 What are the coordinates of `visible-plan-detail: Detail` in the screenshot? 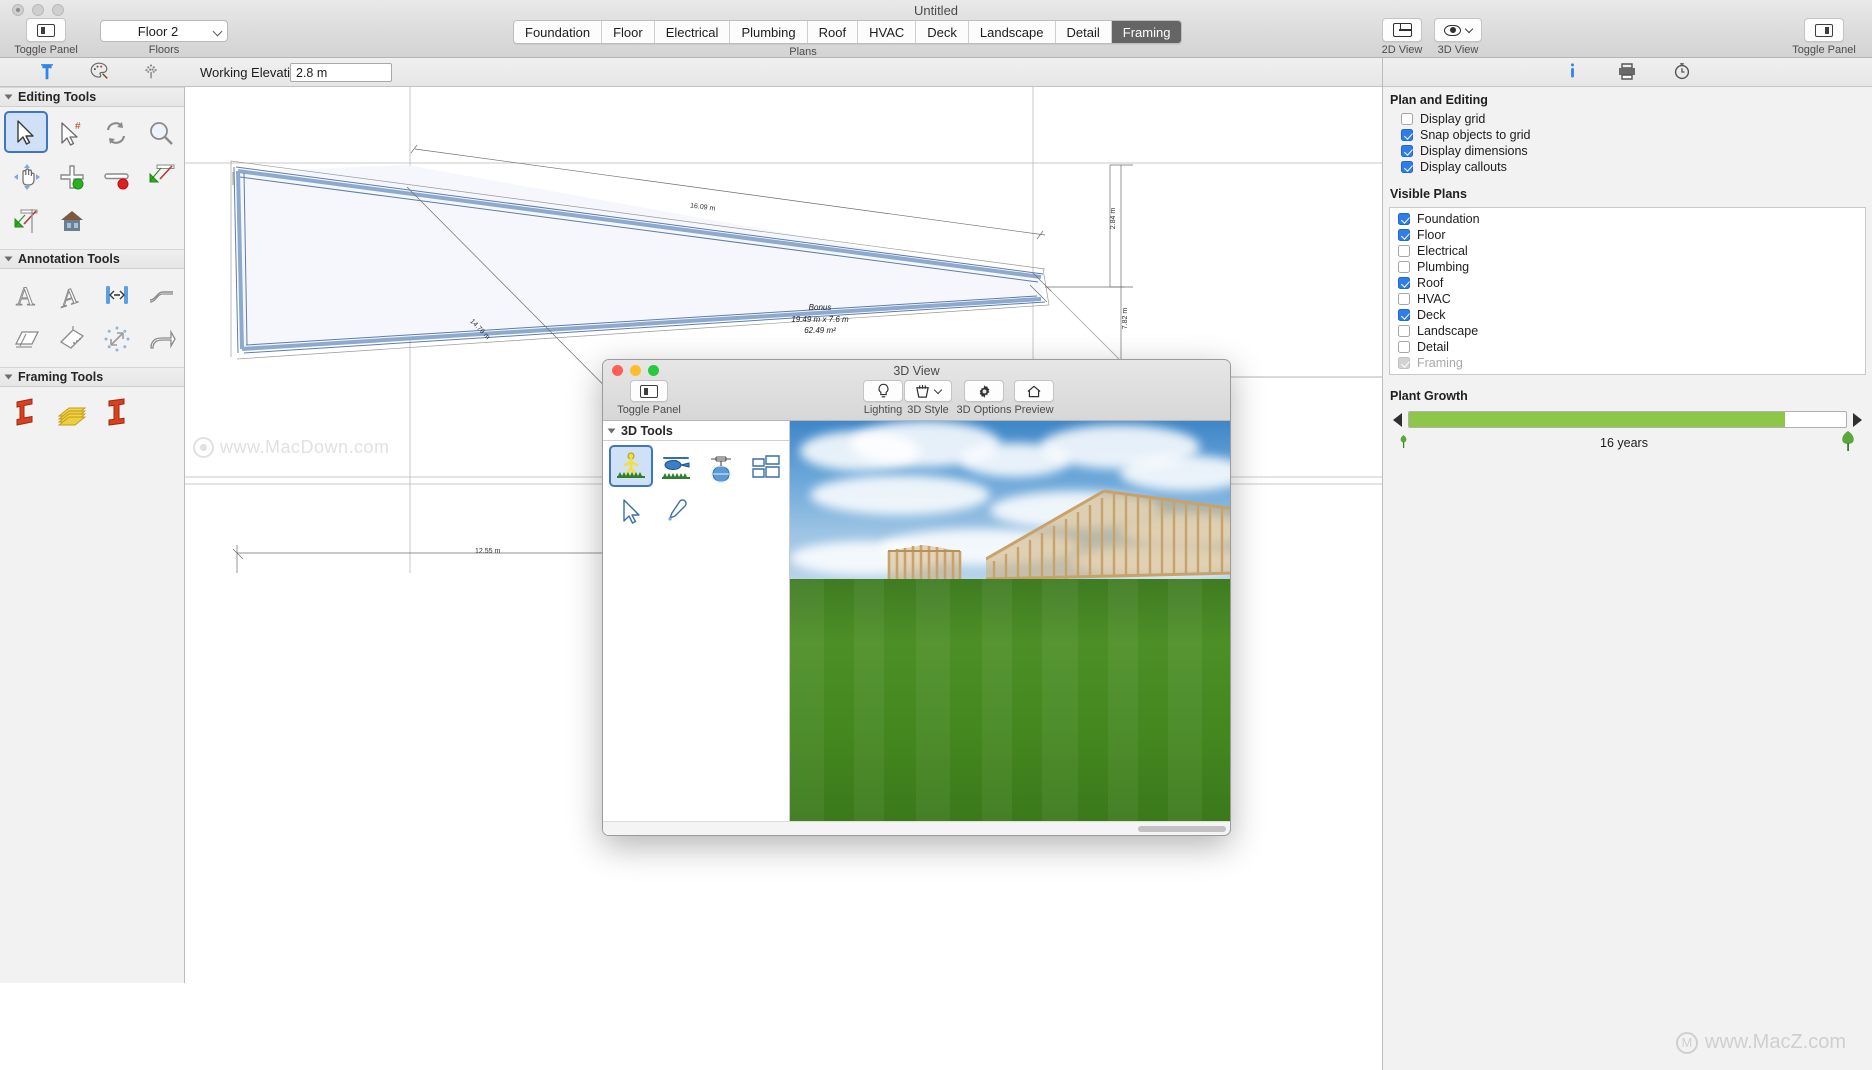 It's located at (1627, 346).